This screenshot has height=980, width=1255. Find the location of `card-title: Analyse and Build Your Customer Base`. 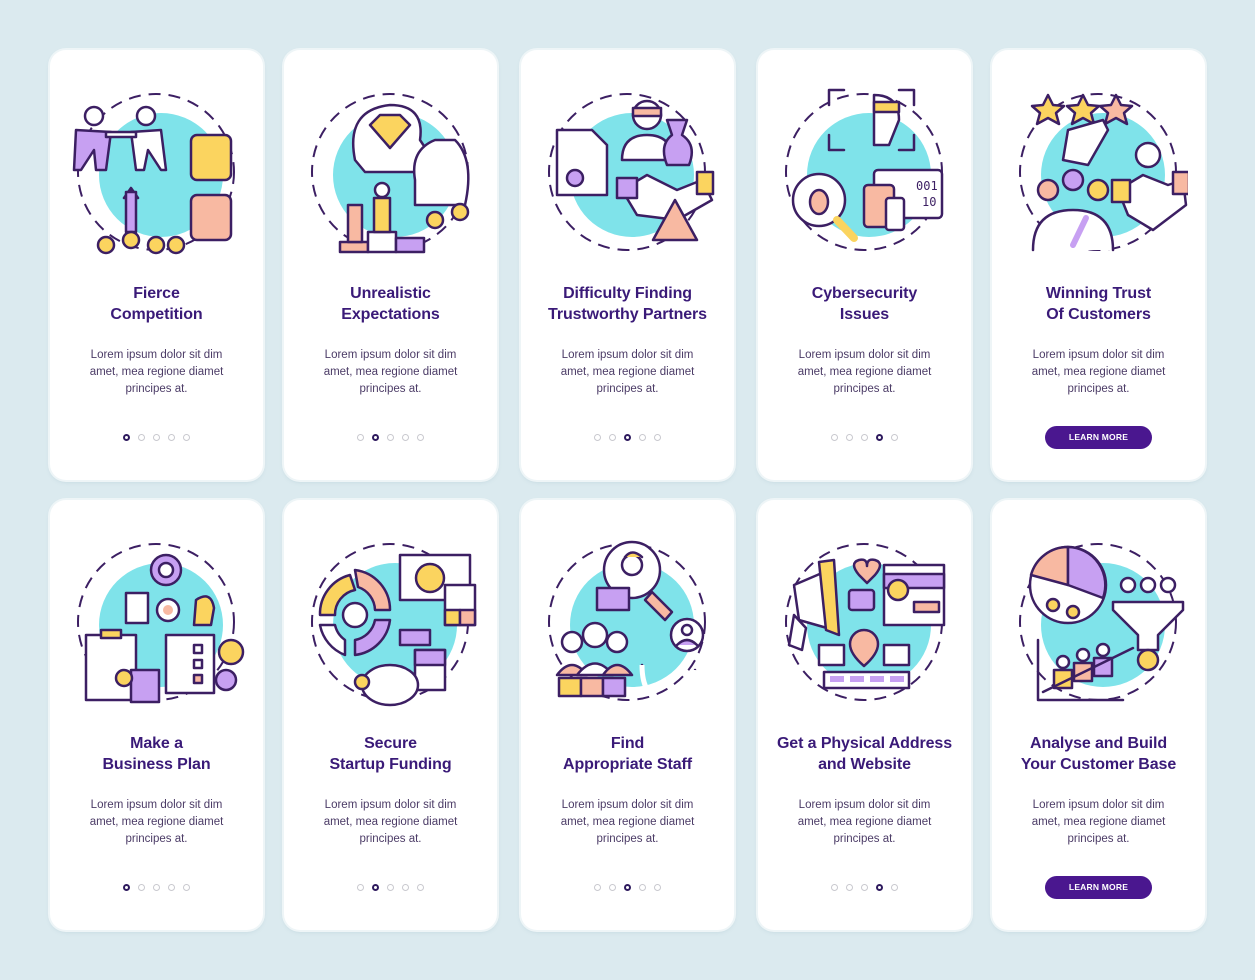

card-title: Analyse and Build Your Customer Base is located at coordinates (1098, 754).